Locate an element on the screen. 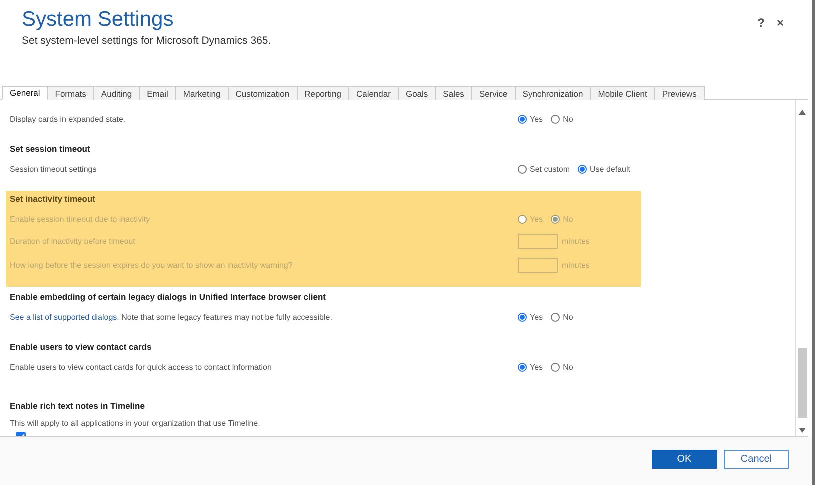  settings-tab: Goals is located at coordinates (417, 93).